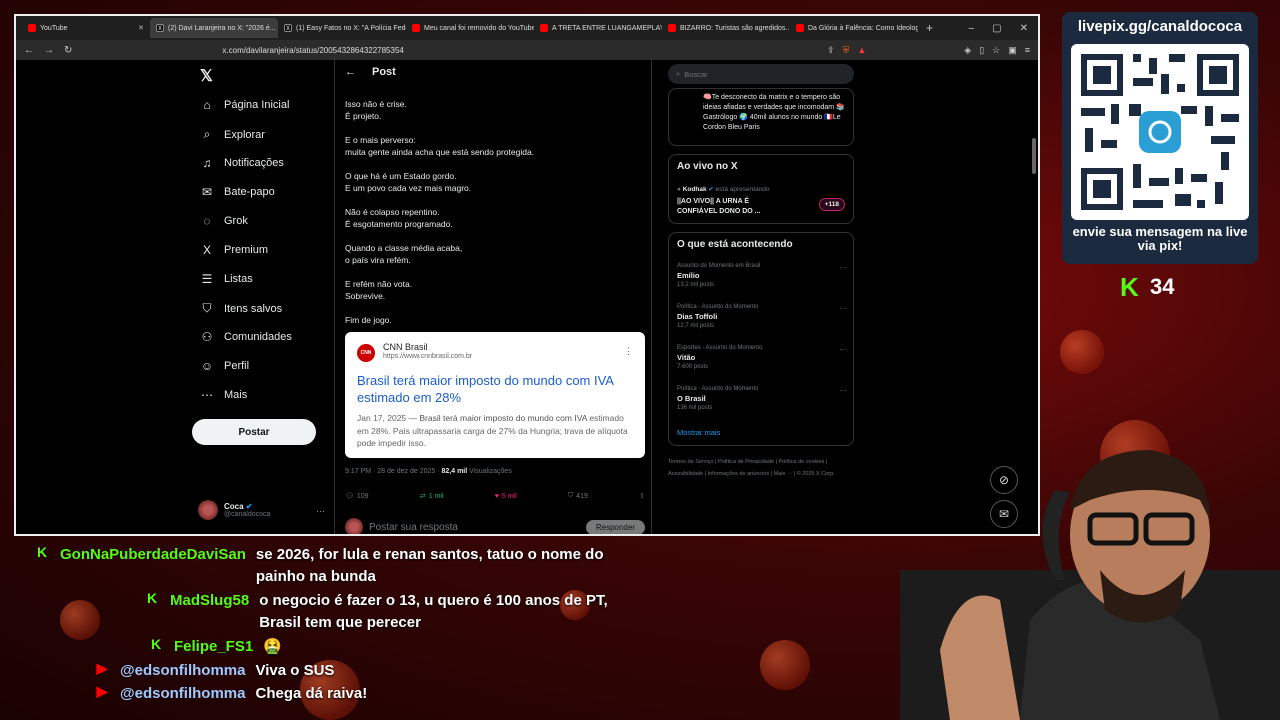 The image size is (1280, 720). What do you see at coordinates (495, 526) in the screenshot?
I see `reply-composer: Postar sua resposta Responder` at bounding box center [495, 526].